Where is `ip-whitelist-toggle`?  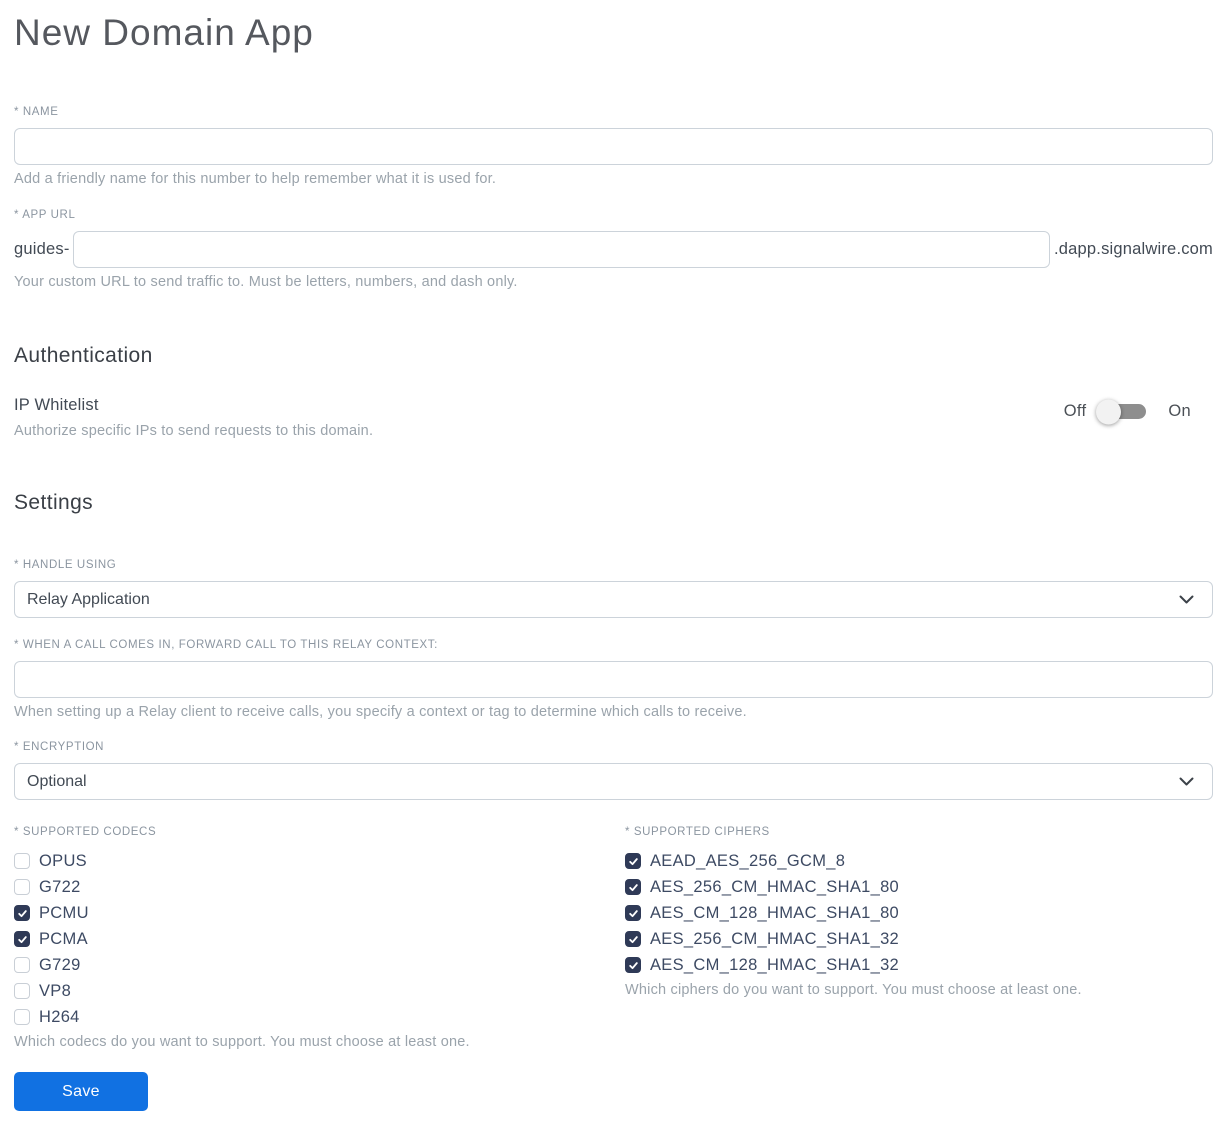
ip-whitelist-toggle is located at coordinates (1121, 412).